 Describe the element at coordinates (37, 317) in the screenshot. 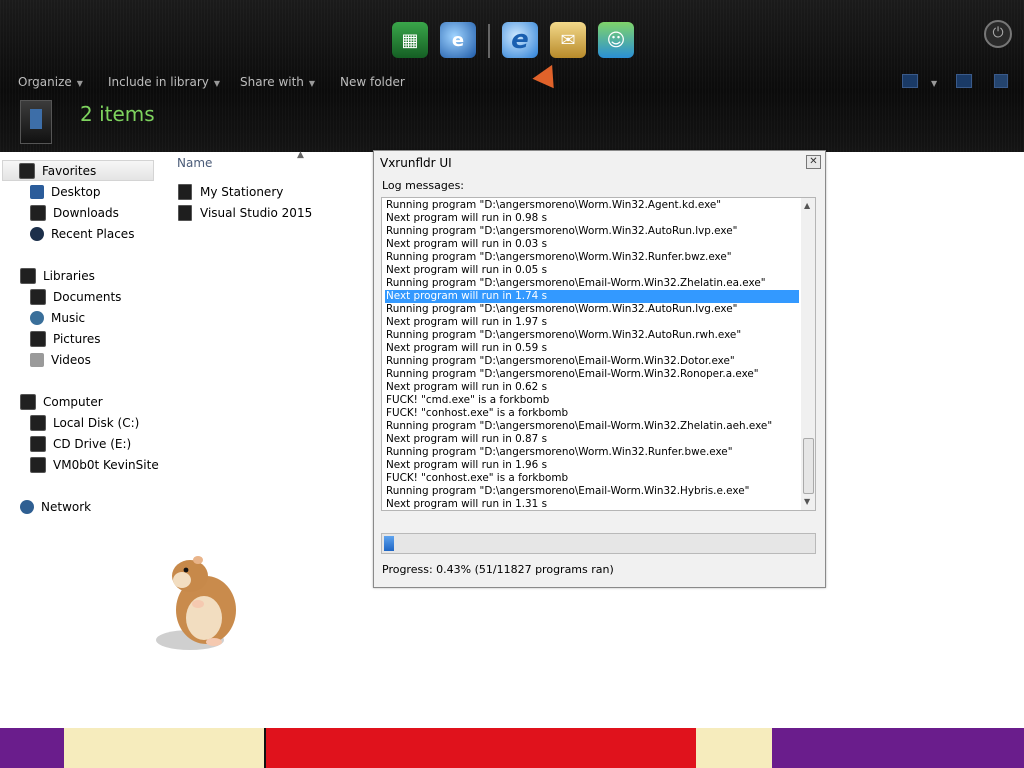

I see `music-icon` at that location.